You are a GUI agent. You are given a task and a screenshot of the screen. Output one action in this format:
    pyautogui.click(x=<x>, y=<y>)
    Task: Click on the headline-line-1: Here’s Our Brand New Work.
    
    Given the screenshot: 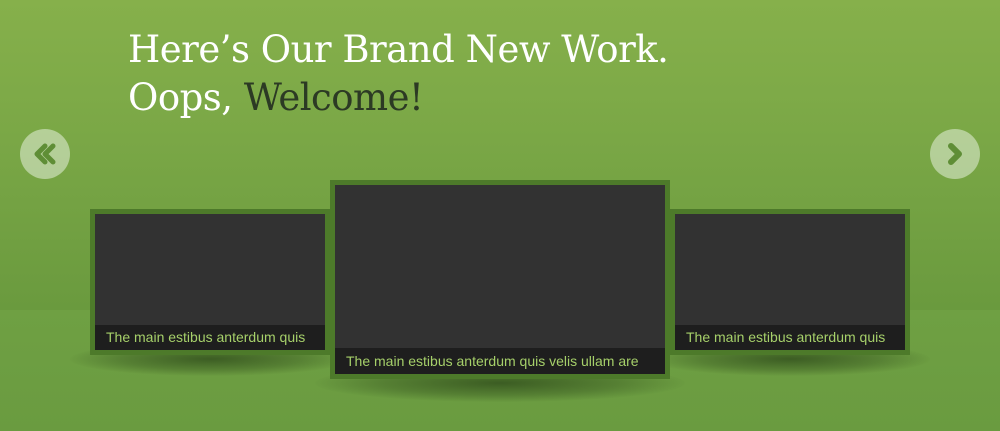 What is the action you would take?
    pyautogui.click(x=398, y=49)
    